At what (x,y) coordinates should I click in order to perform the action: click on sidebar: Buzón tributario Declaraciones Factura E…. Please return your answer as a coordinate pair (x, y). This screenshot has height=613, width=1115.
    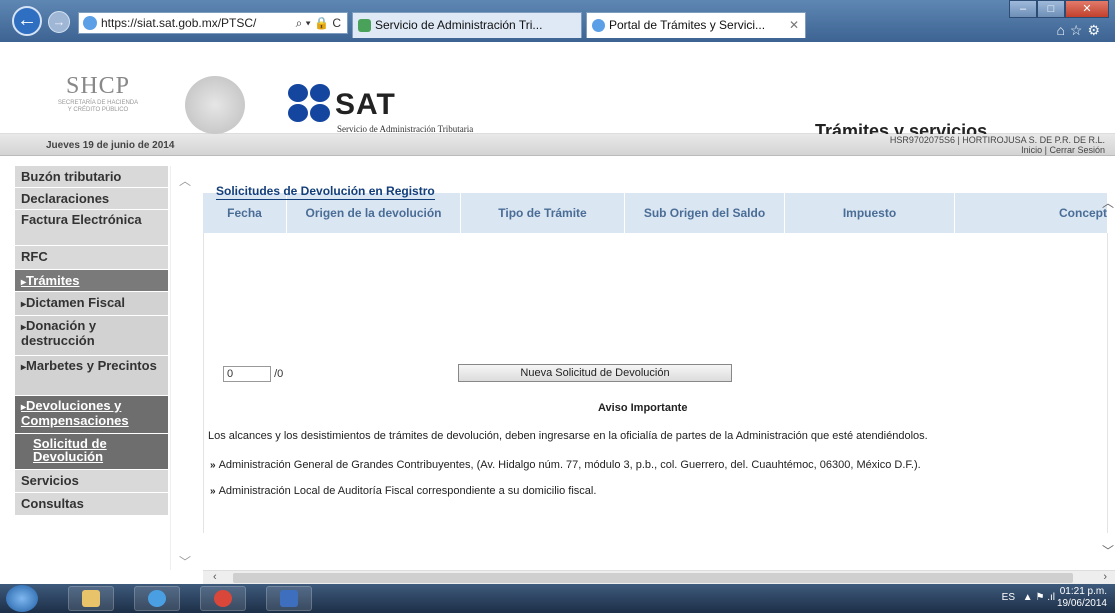
    Looking at the image, I should click on (91, 368).